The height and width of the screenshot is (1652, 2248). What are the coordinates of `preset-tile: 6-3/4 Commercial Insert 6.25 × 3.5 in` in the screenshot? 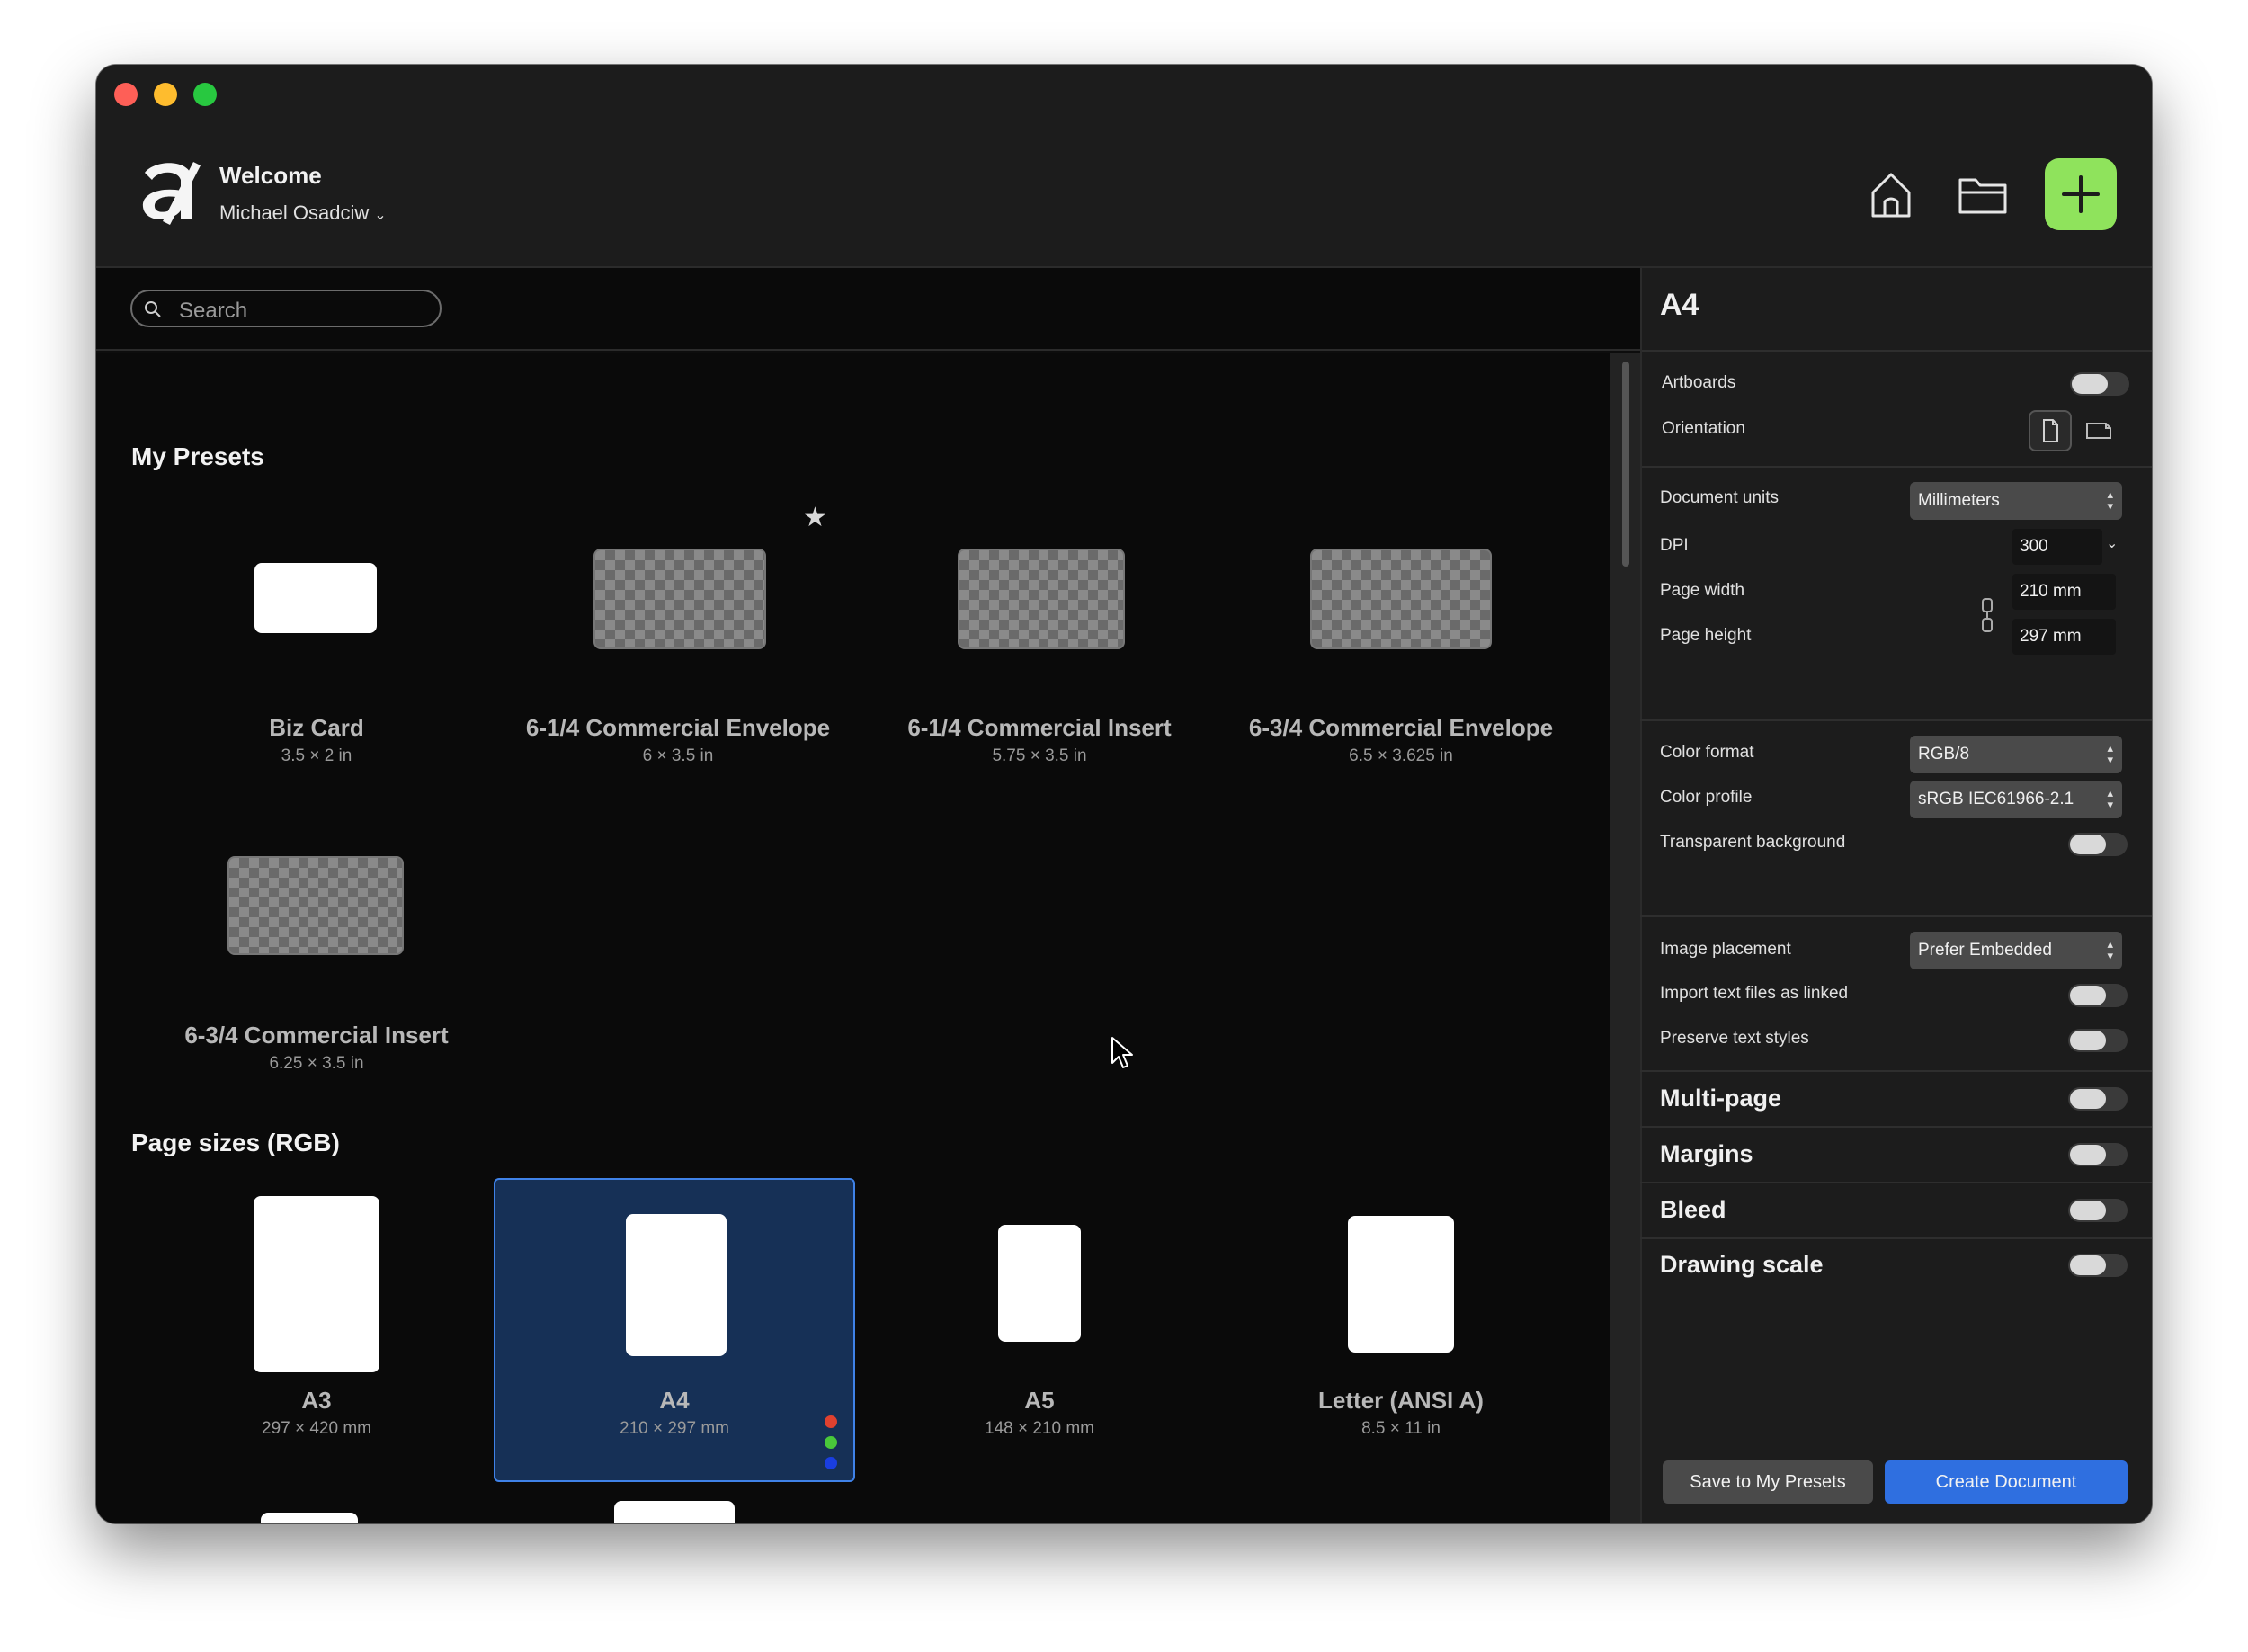 It's located at (316, 938).